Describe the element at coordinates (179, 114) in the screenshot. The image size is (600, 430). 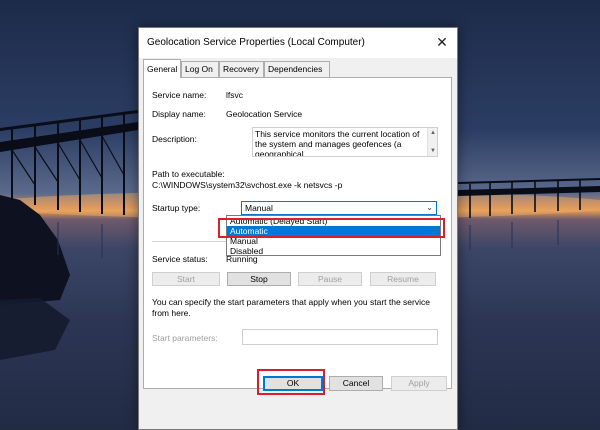
I see `display-name-label: Display name:` at that location.